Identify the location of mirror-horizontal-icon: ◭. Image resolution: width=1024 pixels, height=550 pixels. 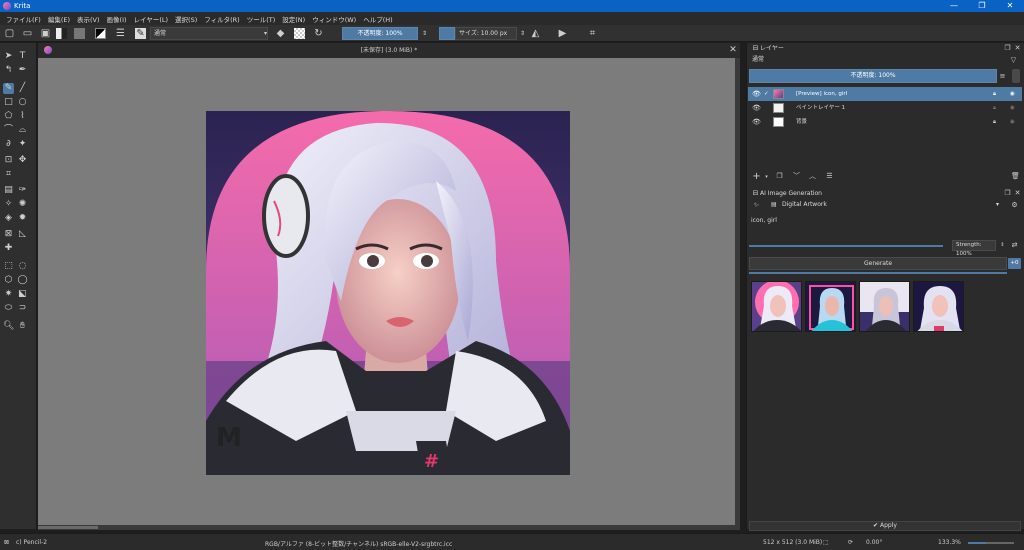
(535, 33).